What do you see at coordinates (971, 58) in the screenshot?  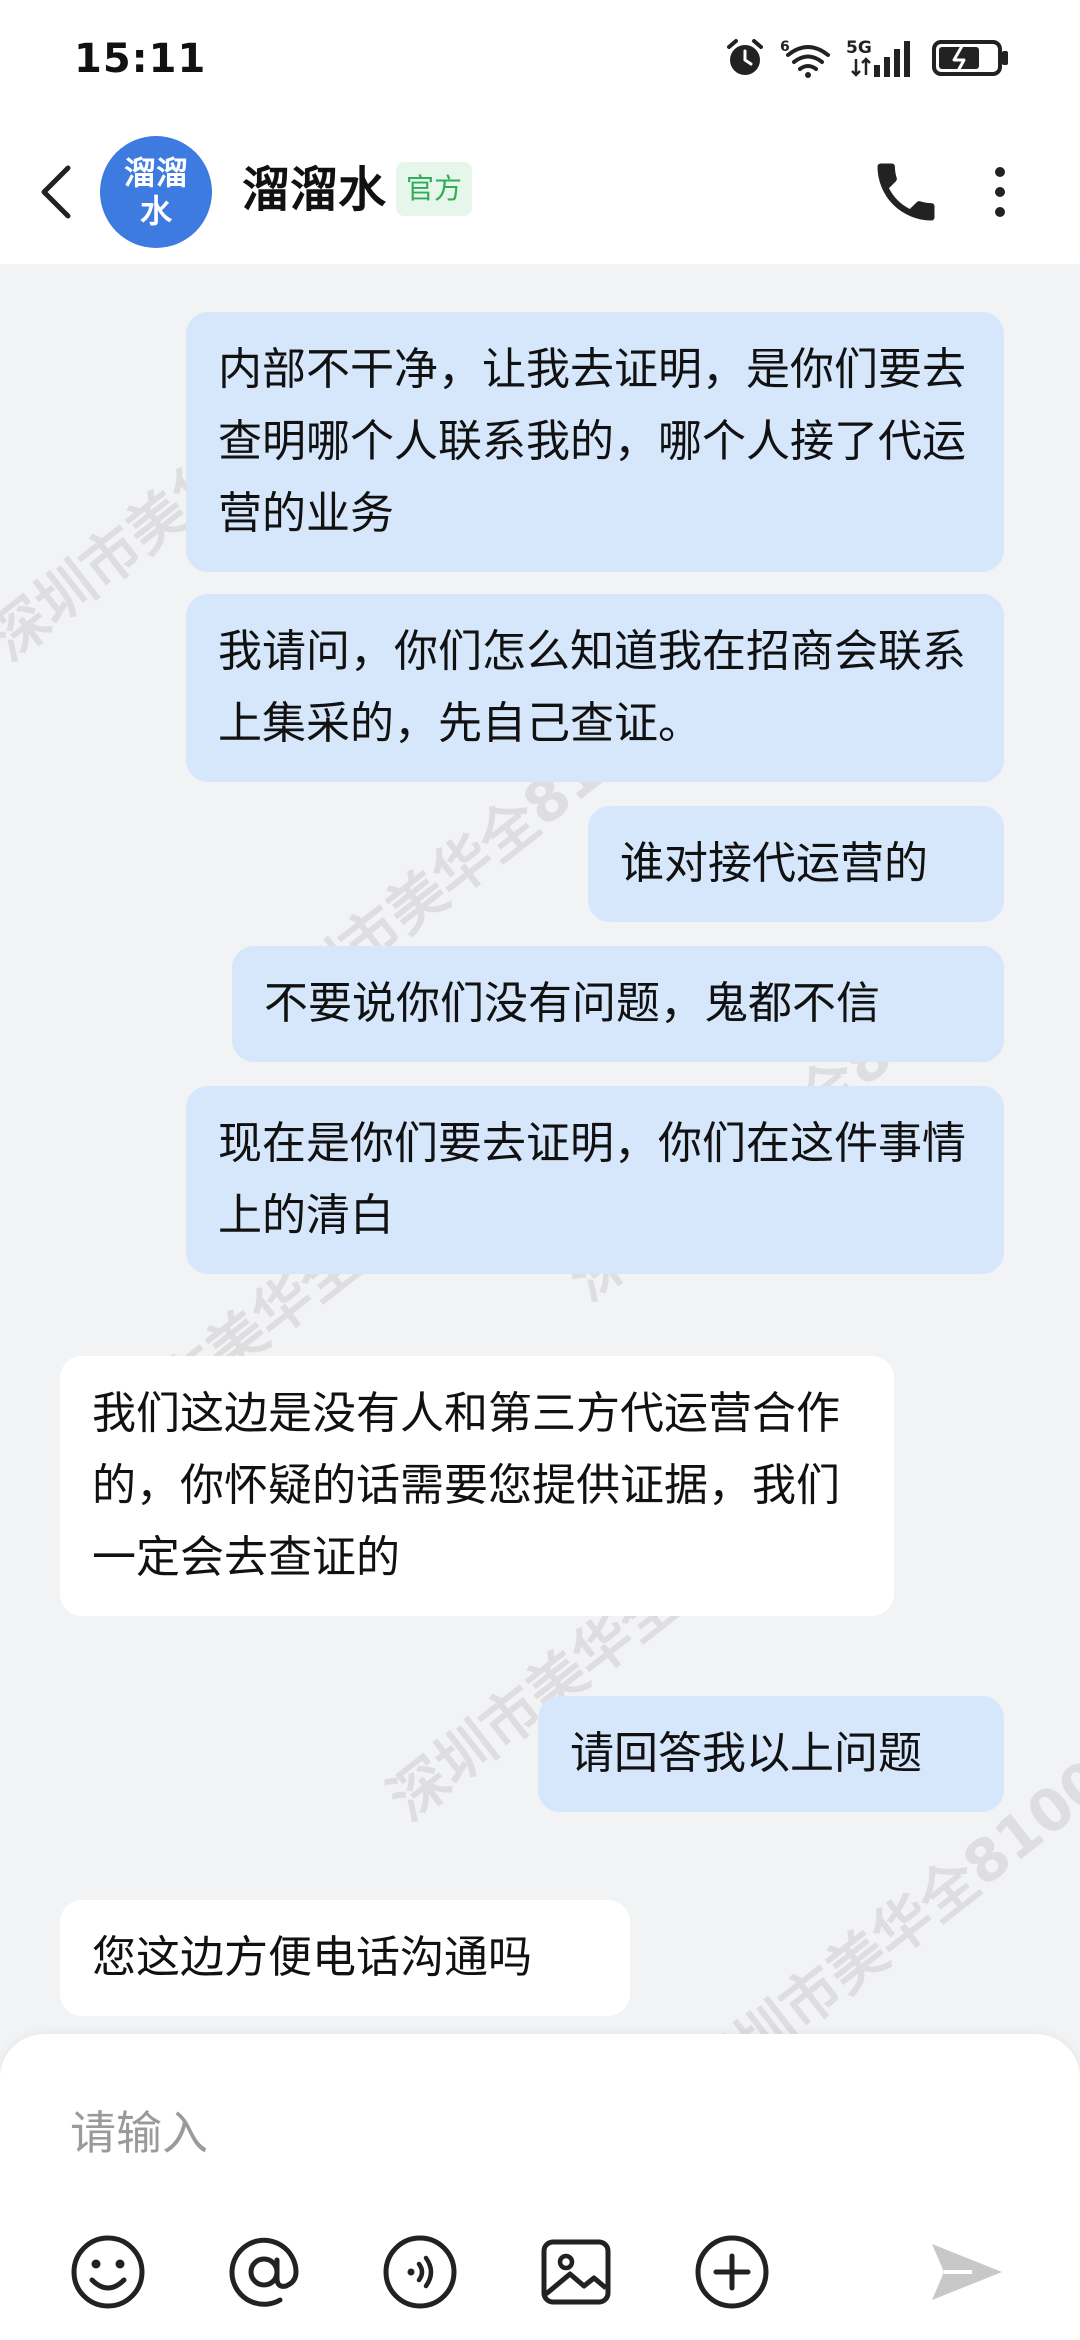 I see `battery-icon` at bounding box center [971, 58].